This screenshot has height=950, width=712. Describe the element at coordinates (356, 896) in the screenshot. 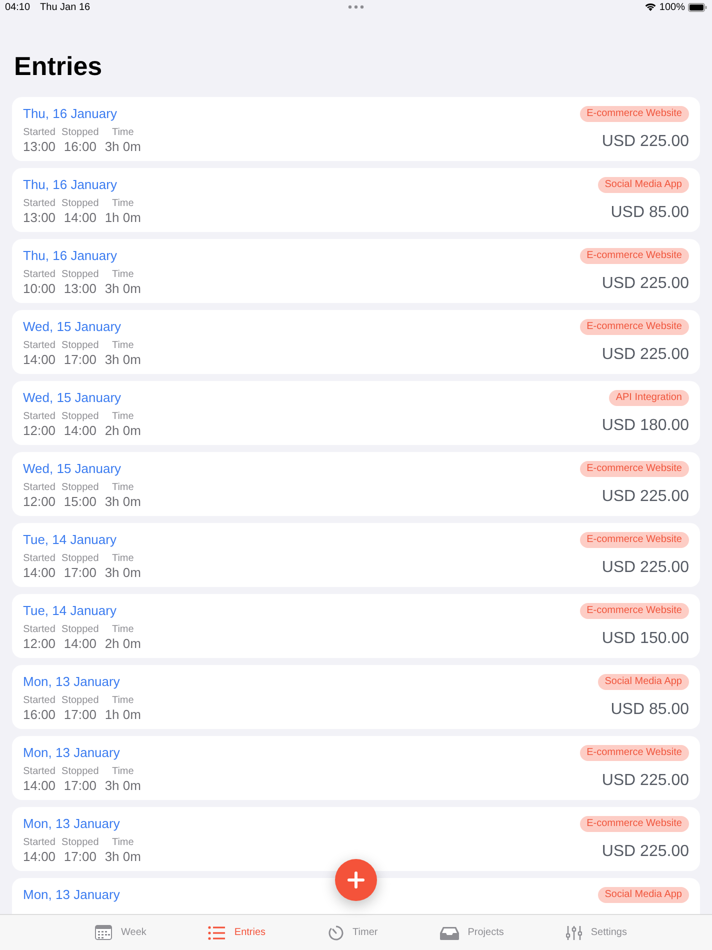

I see `entry-card: Mon, 13 January Social Media App` at that location.